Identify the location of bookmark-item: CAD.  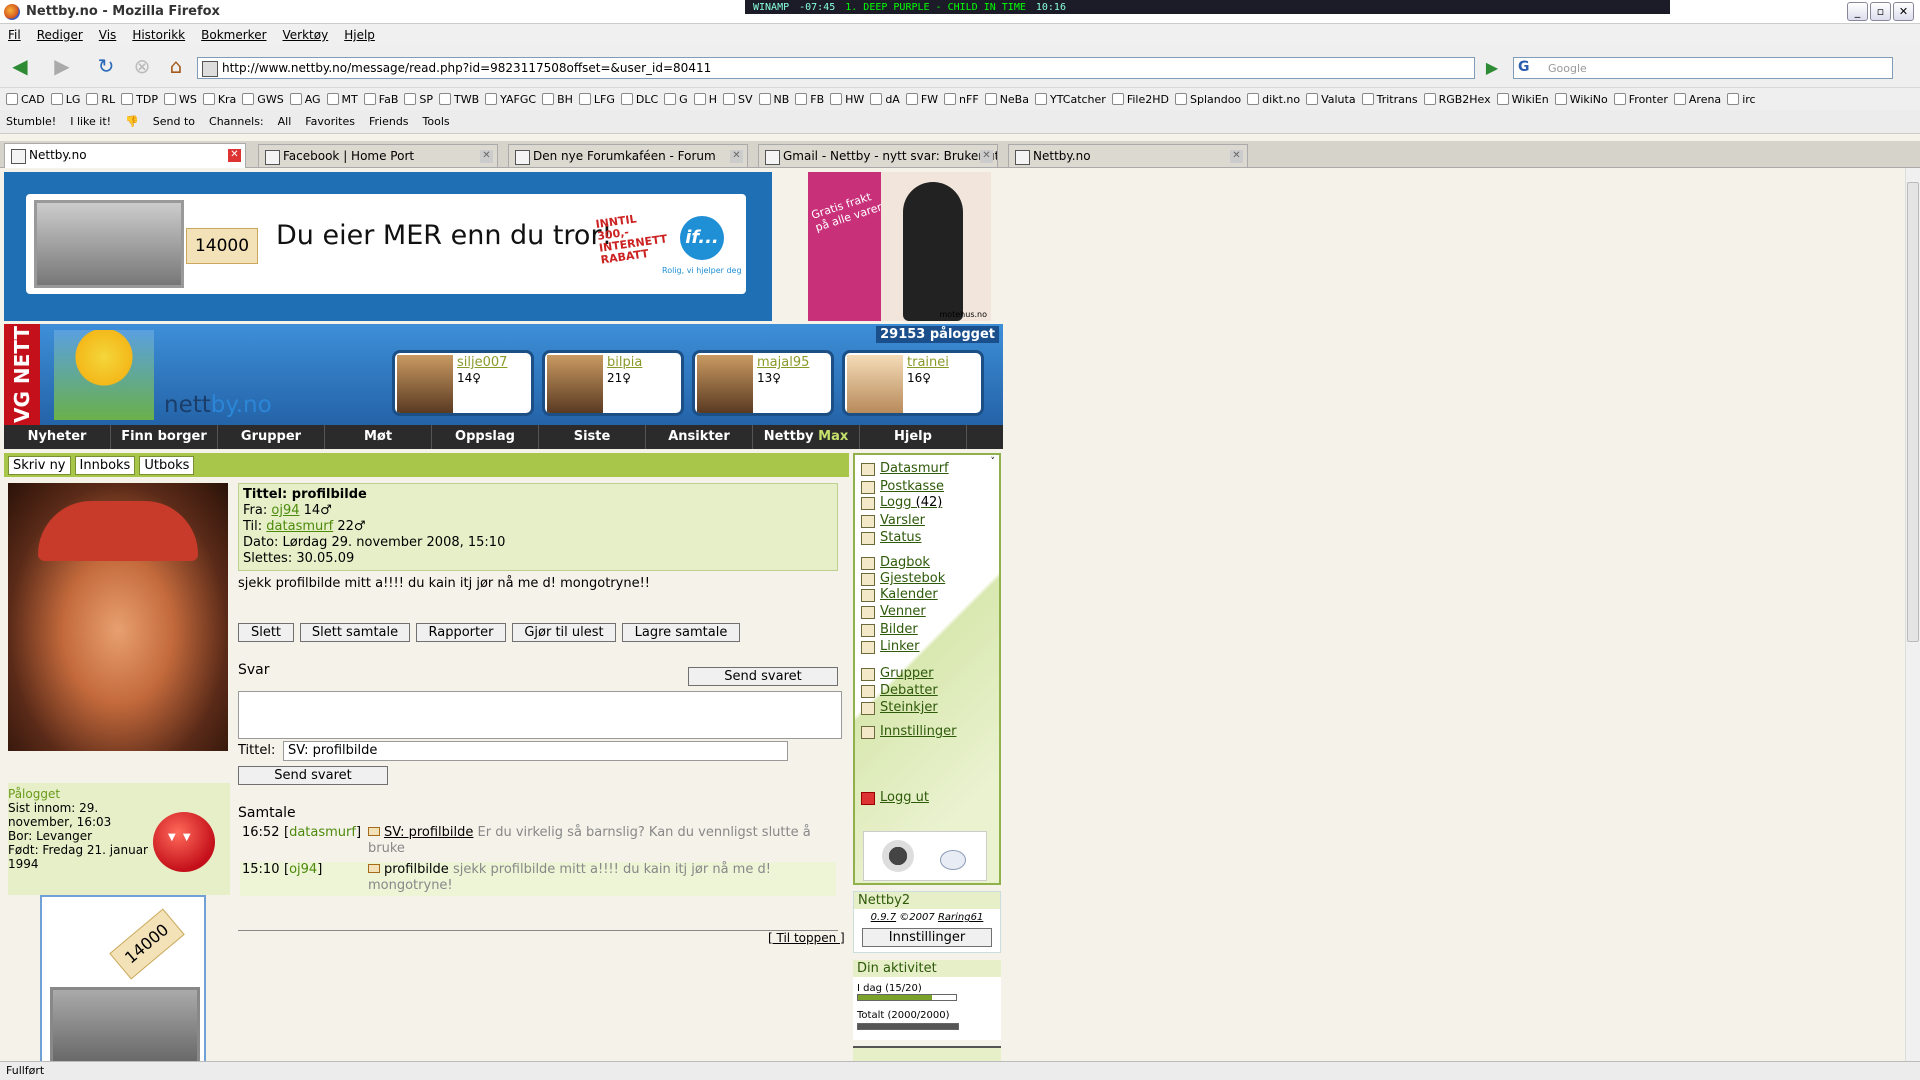
(25, 99).